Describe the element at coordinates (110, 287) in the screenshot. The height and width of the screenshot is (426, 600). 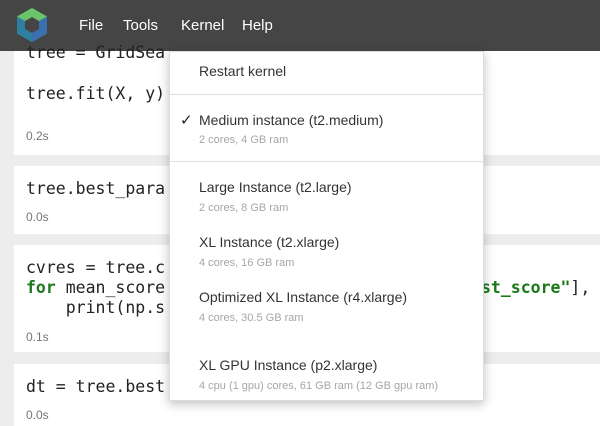
I see `code-text: mean_score` at that location.